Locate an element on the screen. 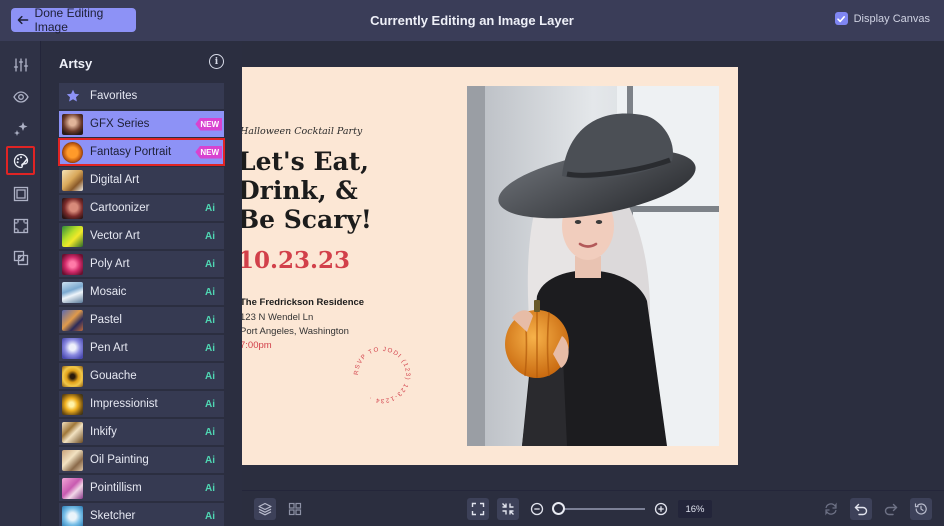 Image resolution: width=944 pixels, height=526 pixels. list-item-label: Favorites is located at coordinates (114, 96).